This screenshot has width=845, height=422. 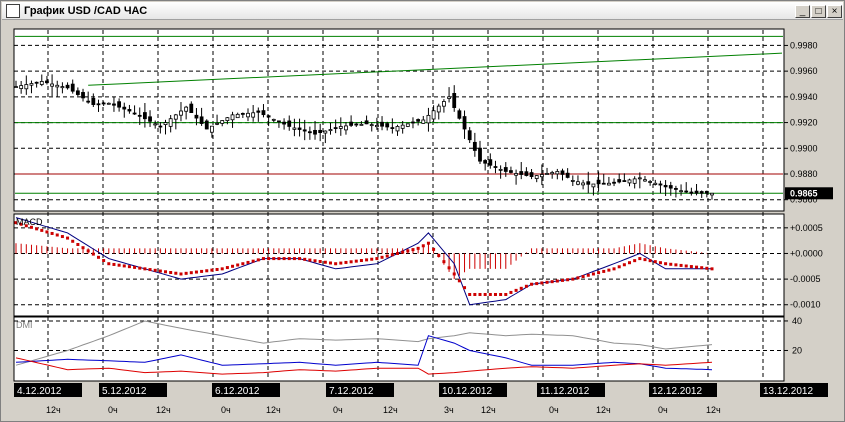 What do you see at coordinates (804, 174) in the screenshot?
I see `price-tick-label: 0.9880` at bounding box center [804, 174].